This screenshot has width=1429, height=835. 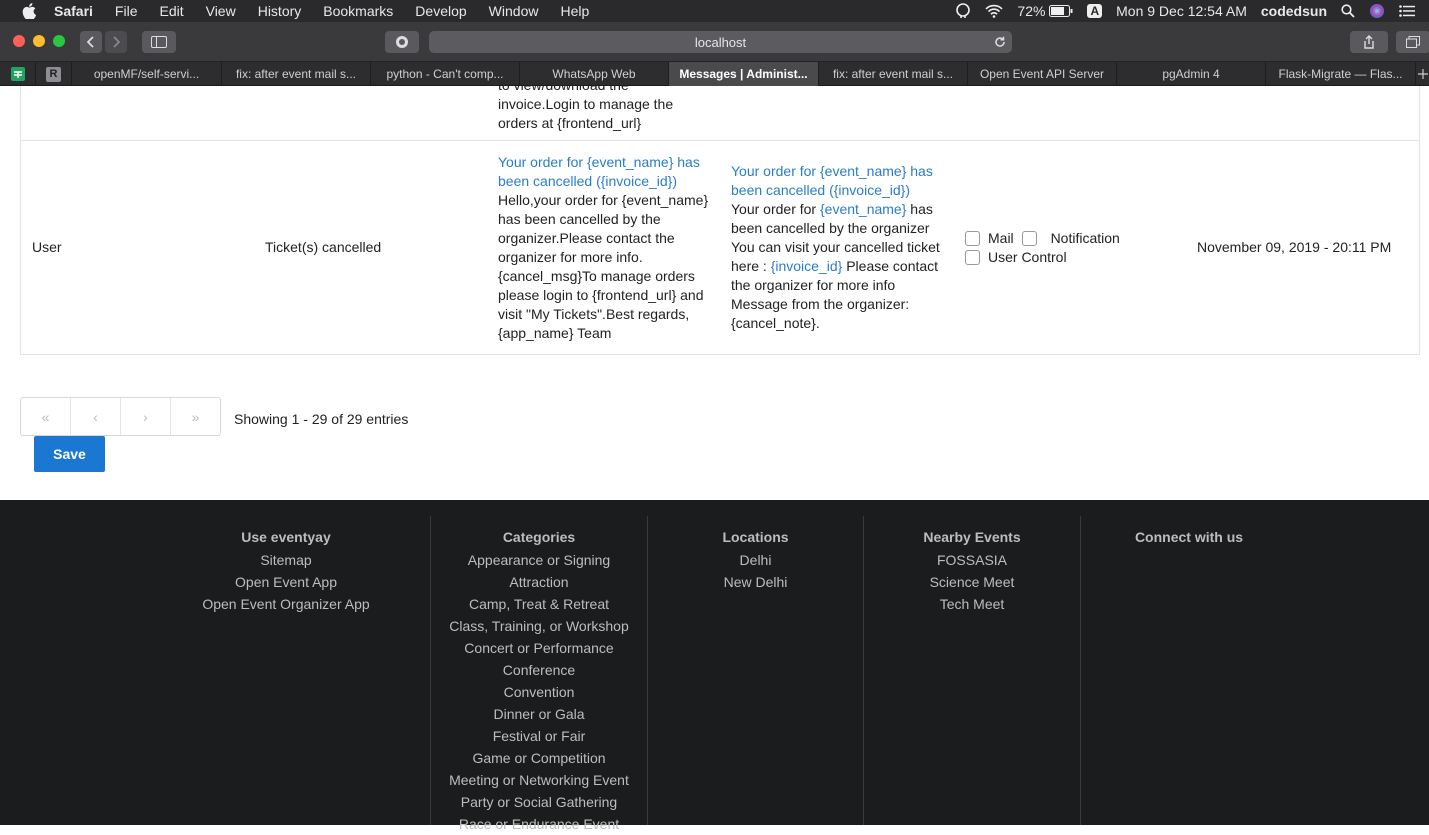 What do you see at coordinates (146, 416) in the screenshot?
I see `next-page-button: ›` at bounding box center [146, 416].